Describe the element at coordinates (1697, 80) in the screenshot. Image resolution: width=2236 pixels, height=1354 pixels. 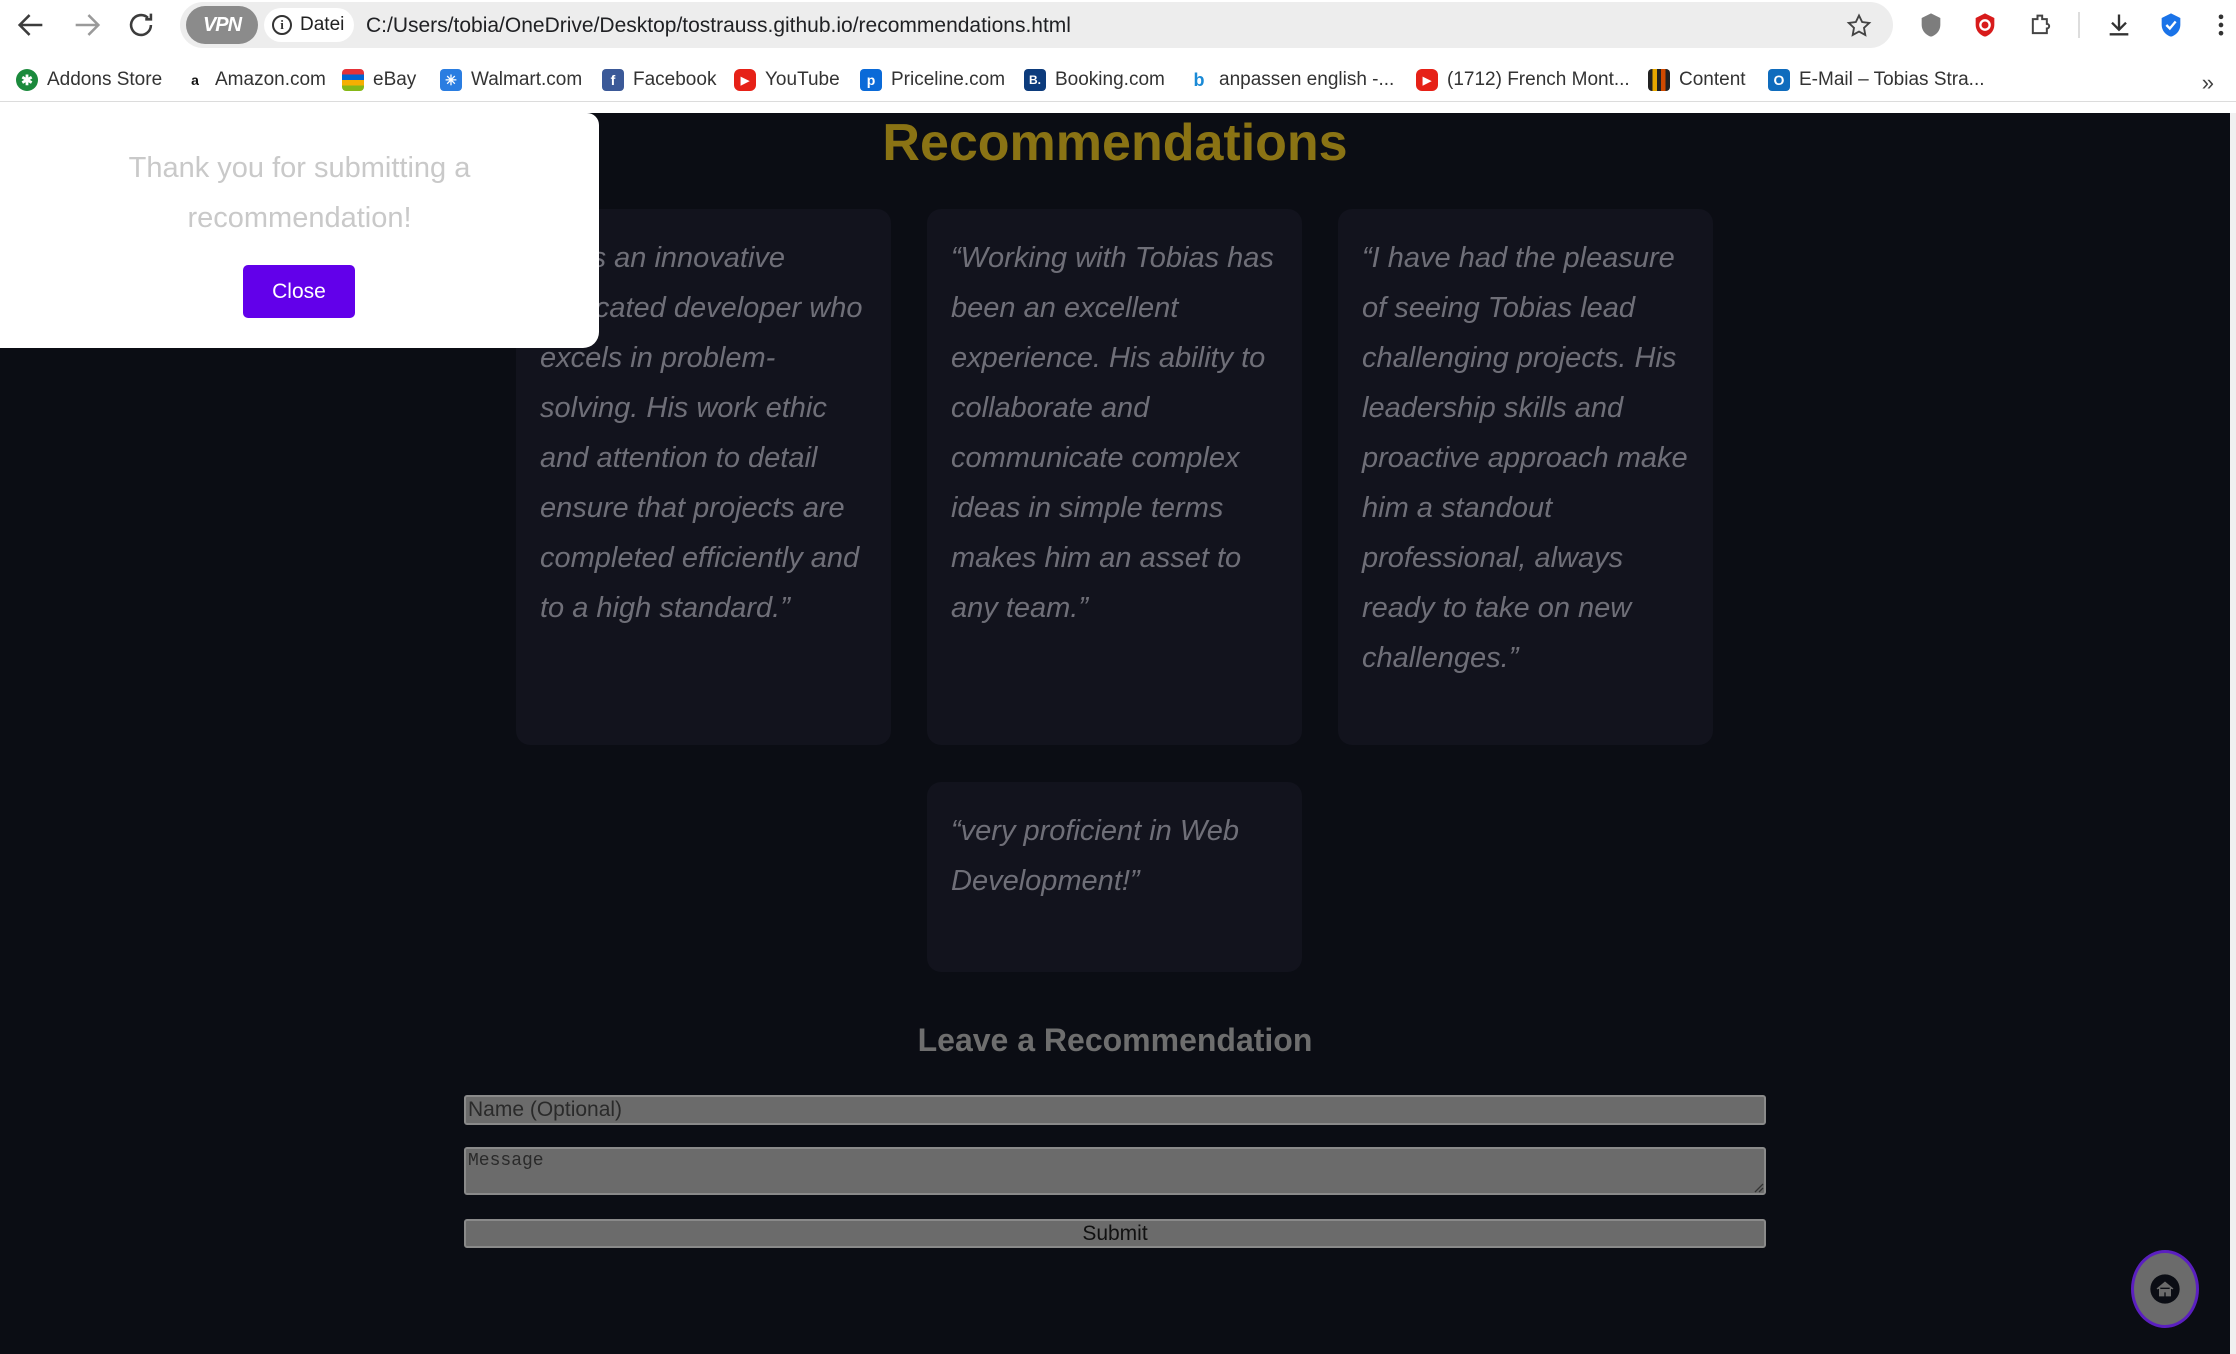
I see `bookmark-item: Content` at that location.